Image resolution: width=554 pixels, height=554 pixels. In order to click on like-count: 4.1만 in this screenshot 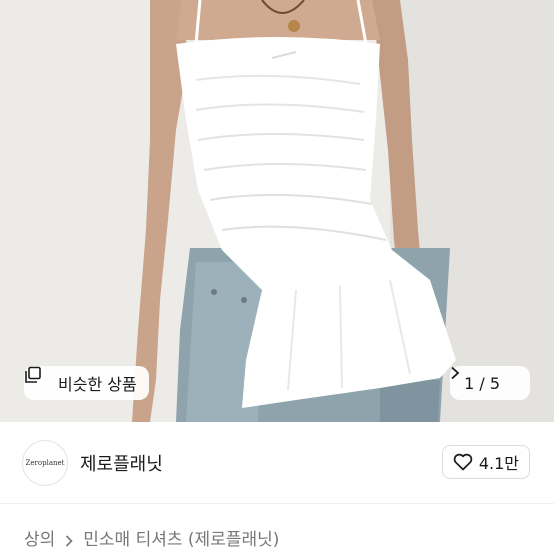, I will do `click(498, 463)`.